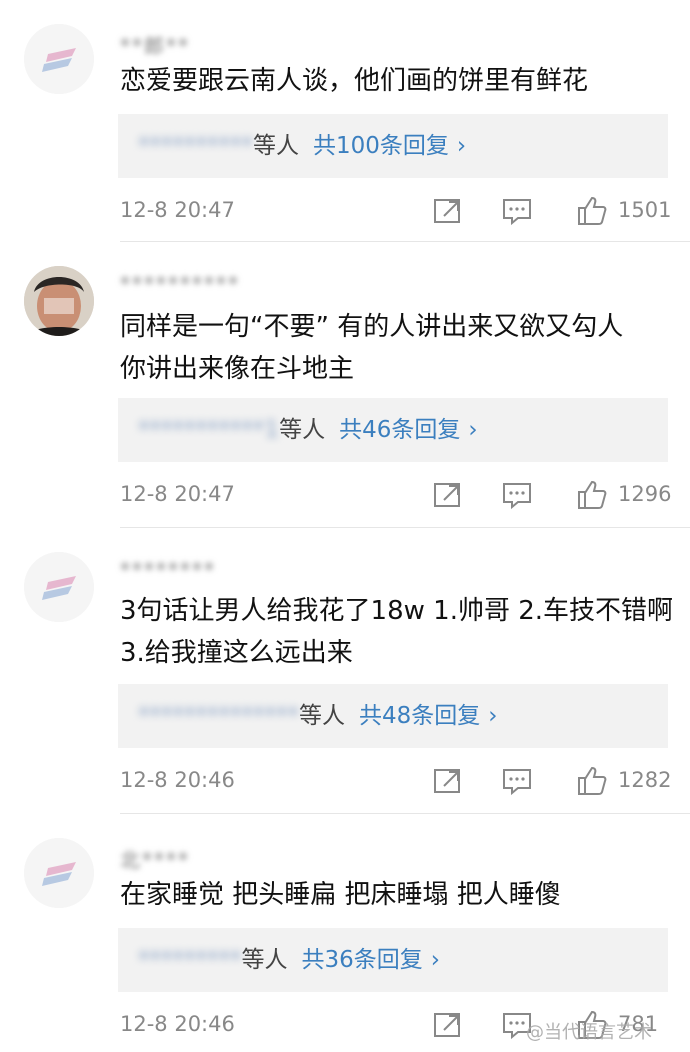 This screenshot has width=690, height=1052. Describe the element at coordinates (190, 960) in the screenshot. I see `reply-user-names: *********` at that location.